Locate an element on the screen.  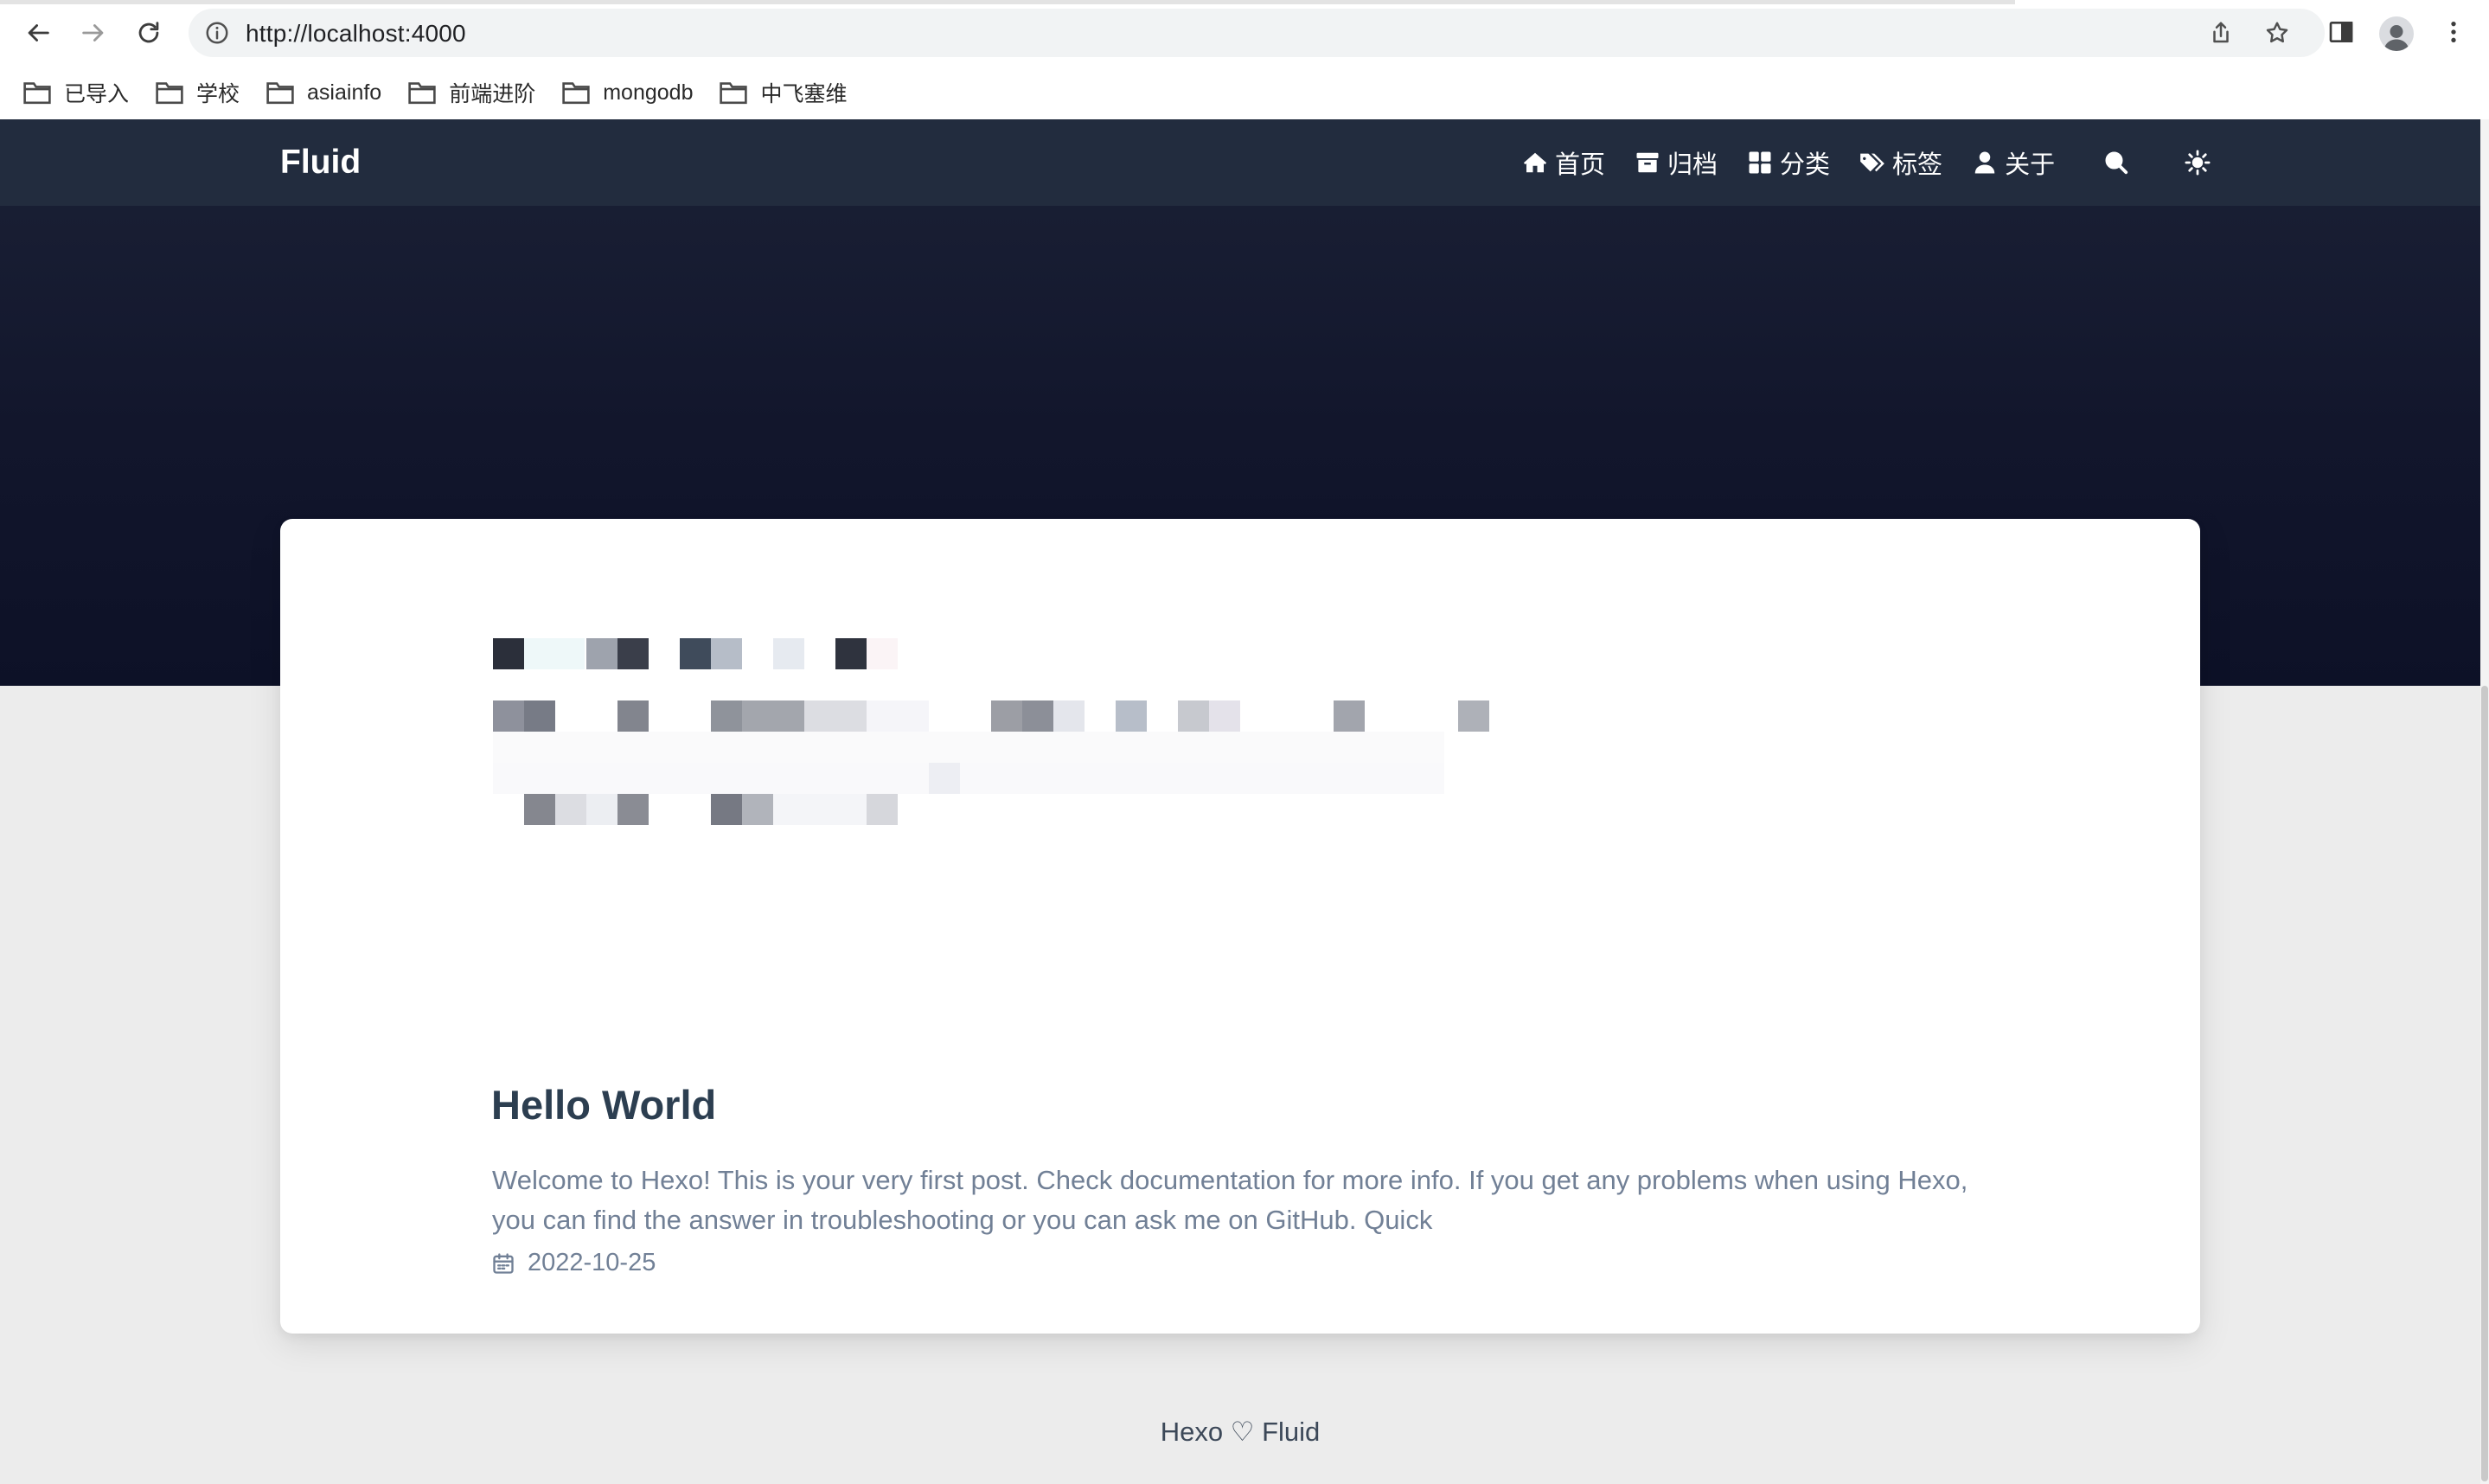
user-icon is located at coordinates (1985, 163).